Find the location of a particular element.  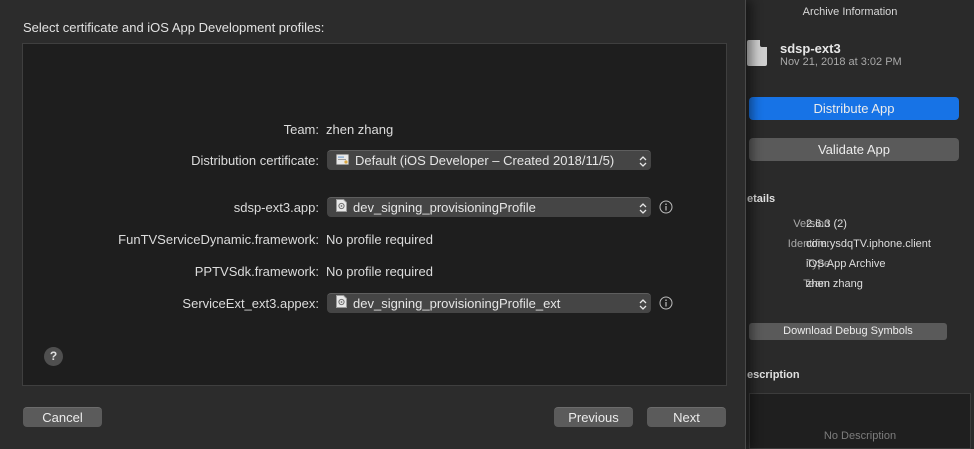

app-profile-popup: dev_signing_provisioningProfile is located at coordinates (489, 207).